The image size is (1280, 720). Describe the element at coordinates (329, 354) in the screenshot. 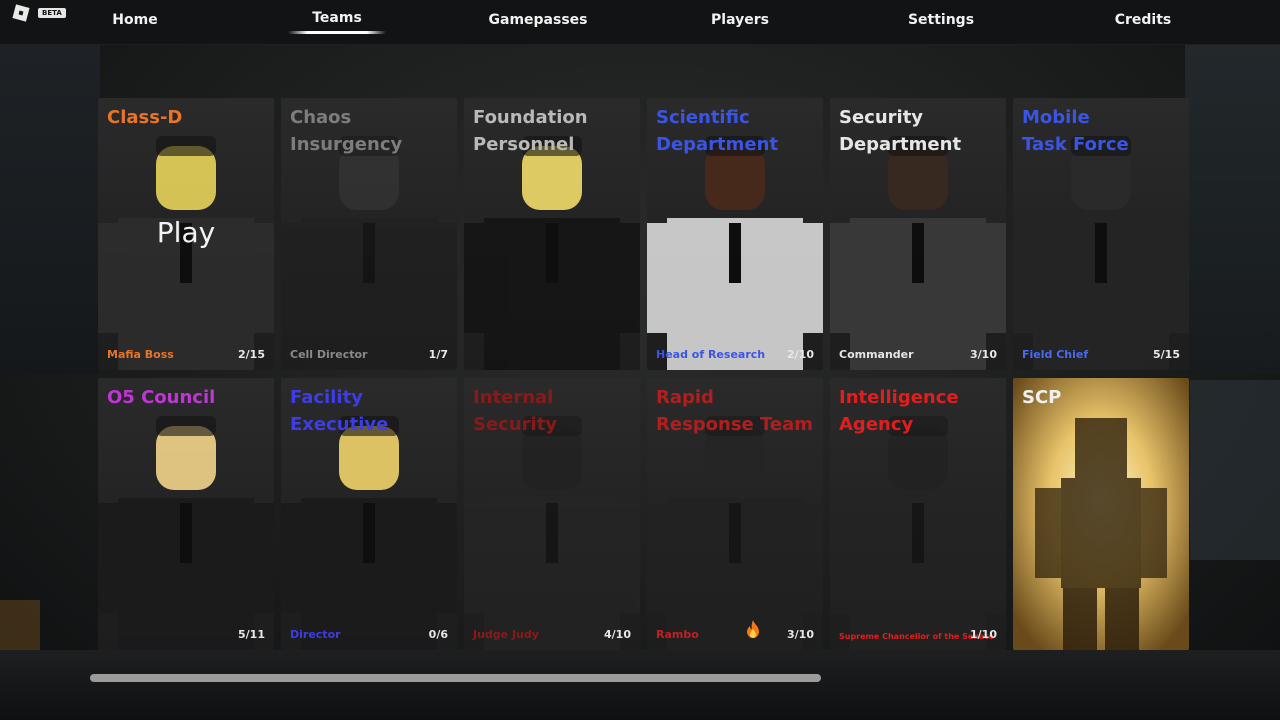

I see `team-role: Cell Director` at that location.